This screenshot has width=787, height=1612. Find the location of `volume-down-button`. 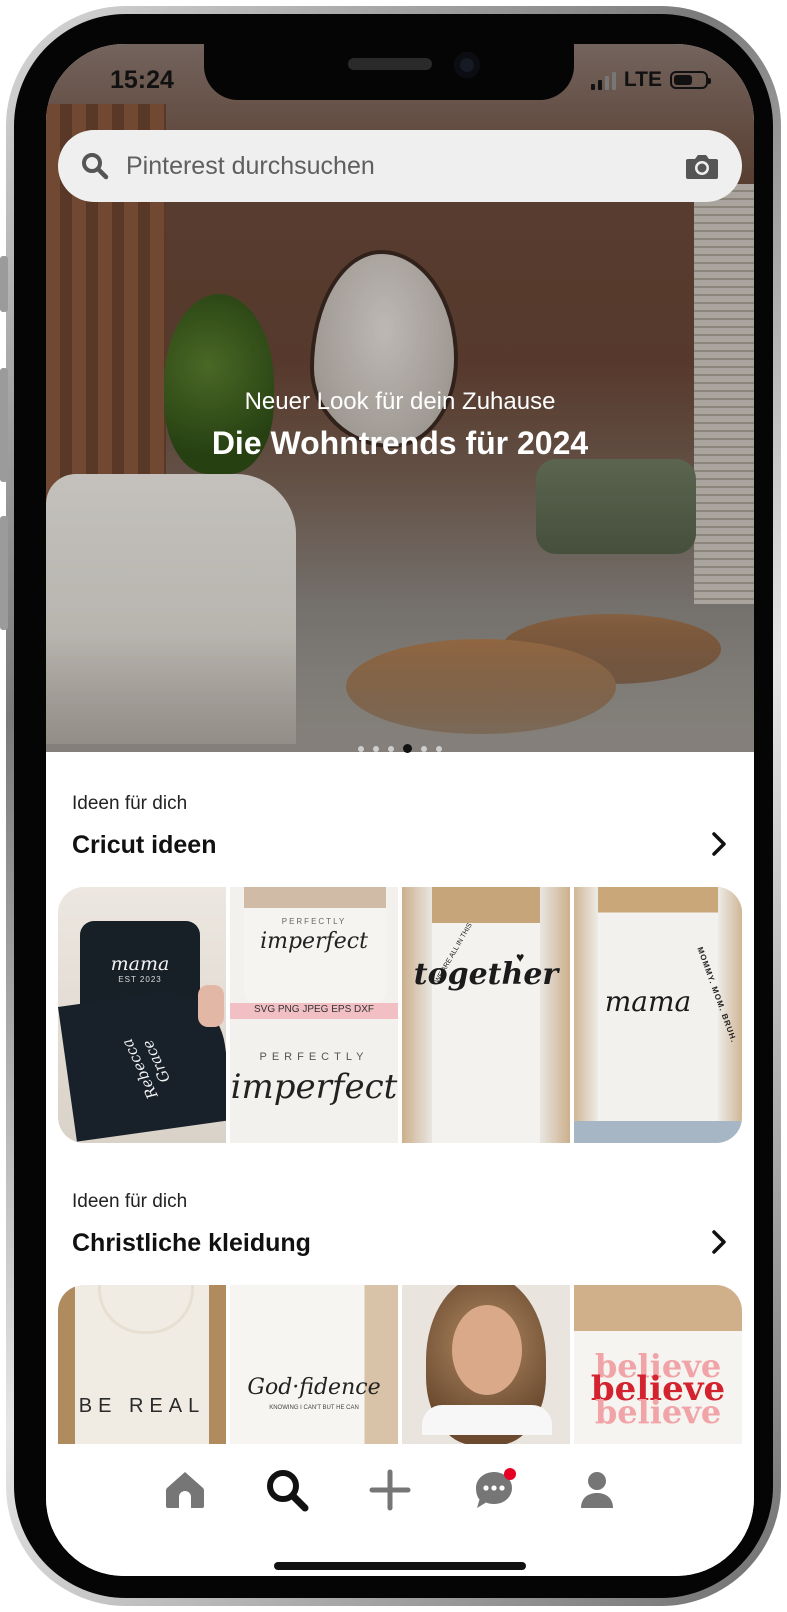

volume-down-button is located at coordinates (4, 573).